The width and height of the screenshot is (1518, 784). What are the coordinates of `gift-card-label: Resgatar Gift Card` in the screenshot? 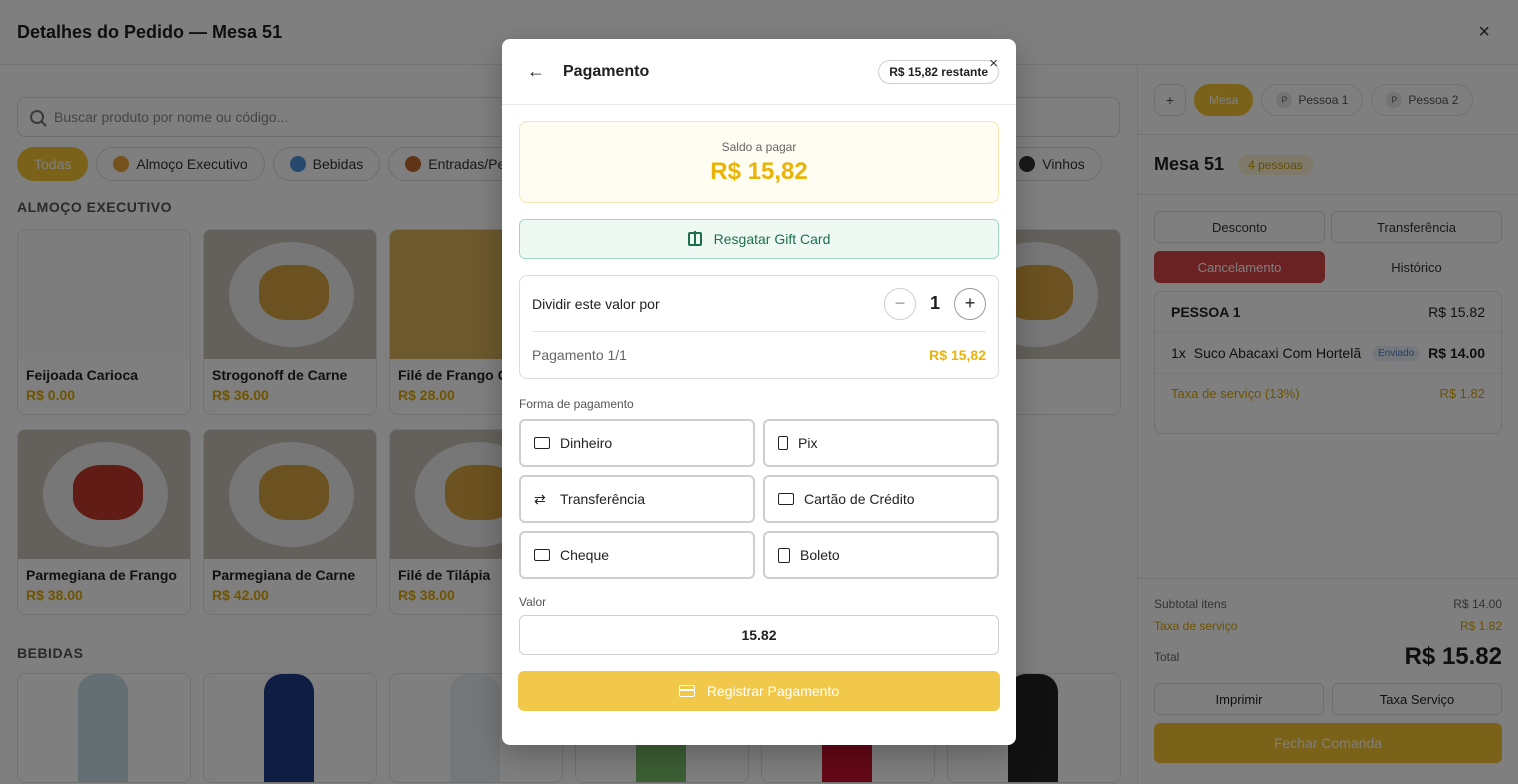 It's located at (772, 239).